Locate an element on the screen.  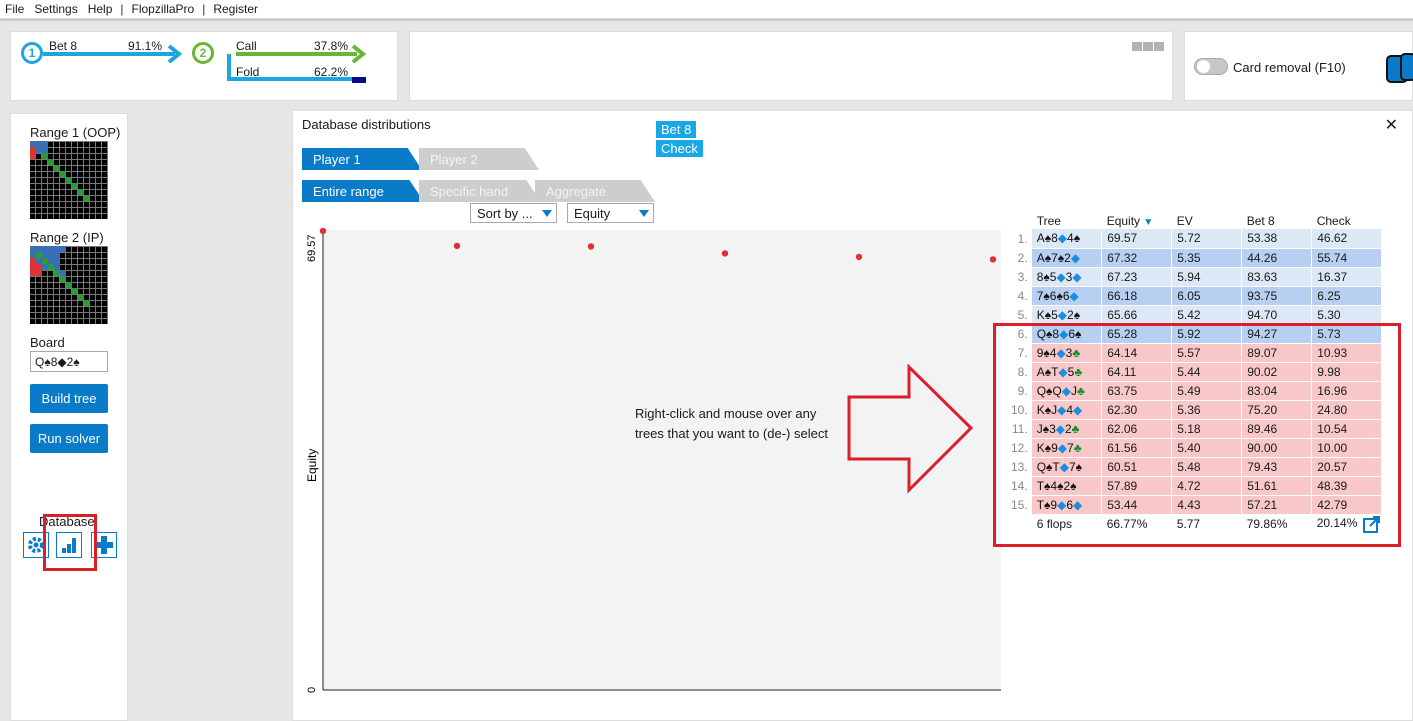
ev-cell: 5.72 is located at coordinates (1207, 239).